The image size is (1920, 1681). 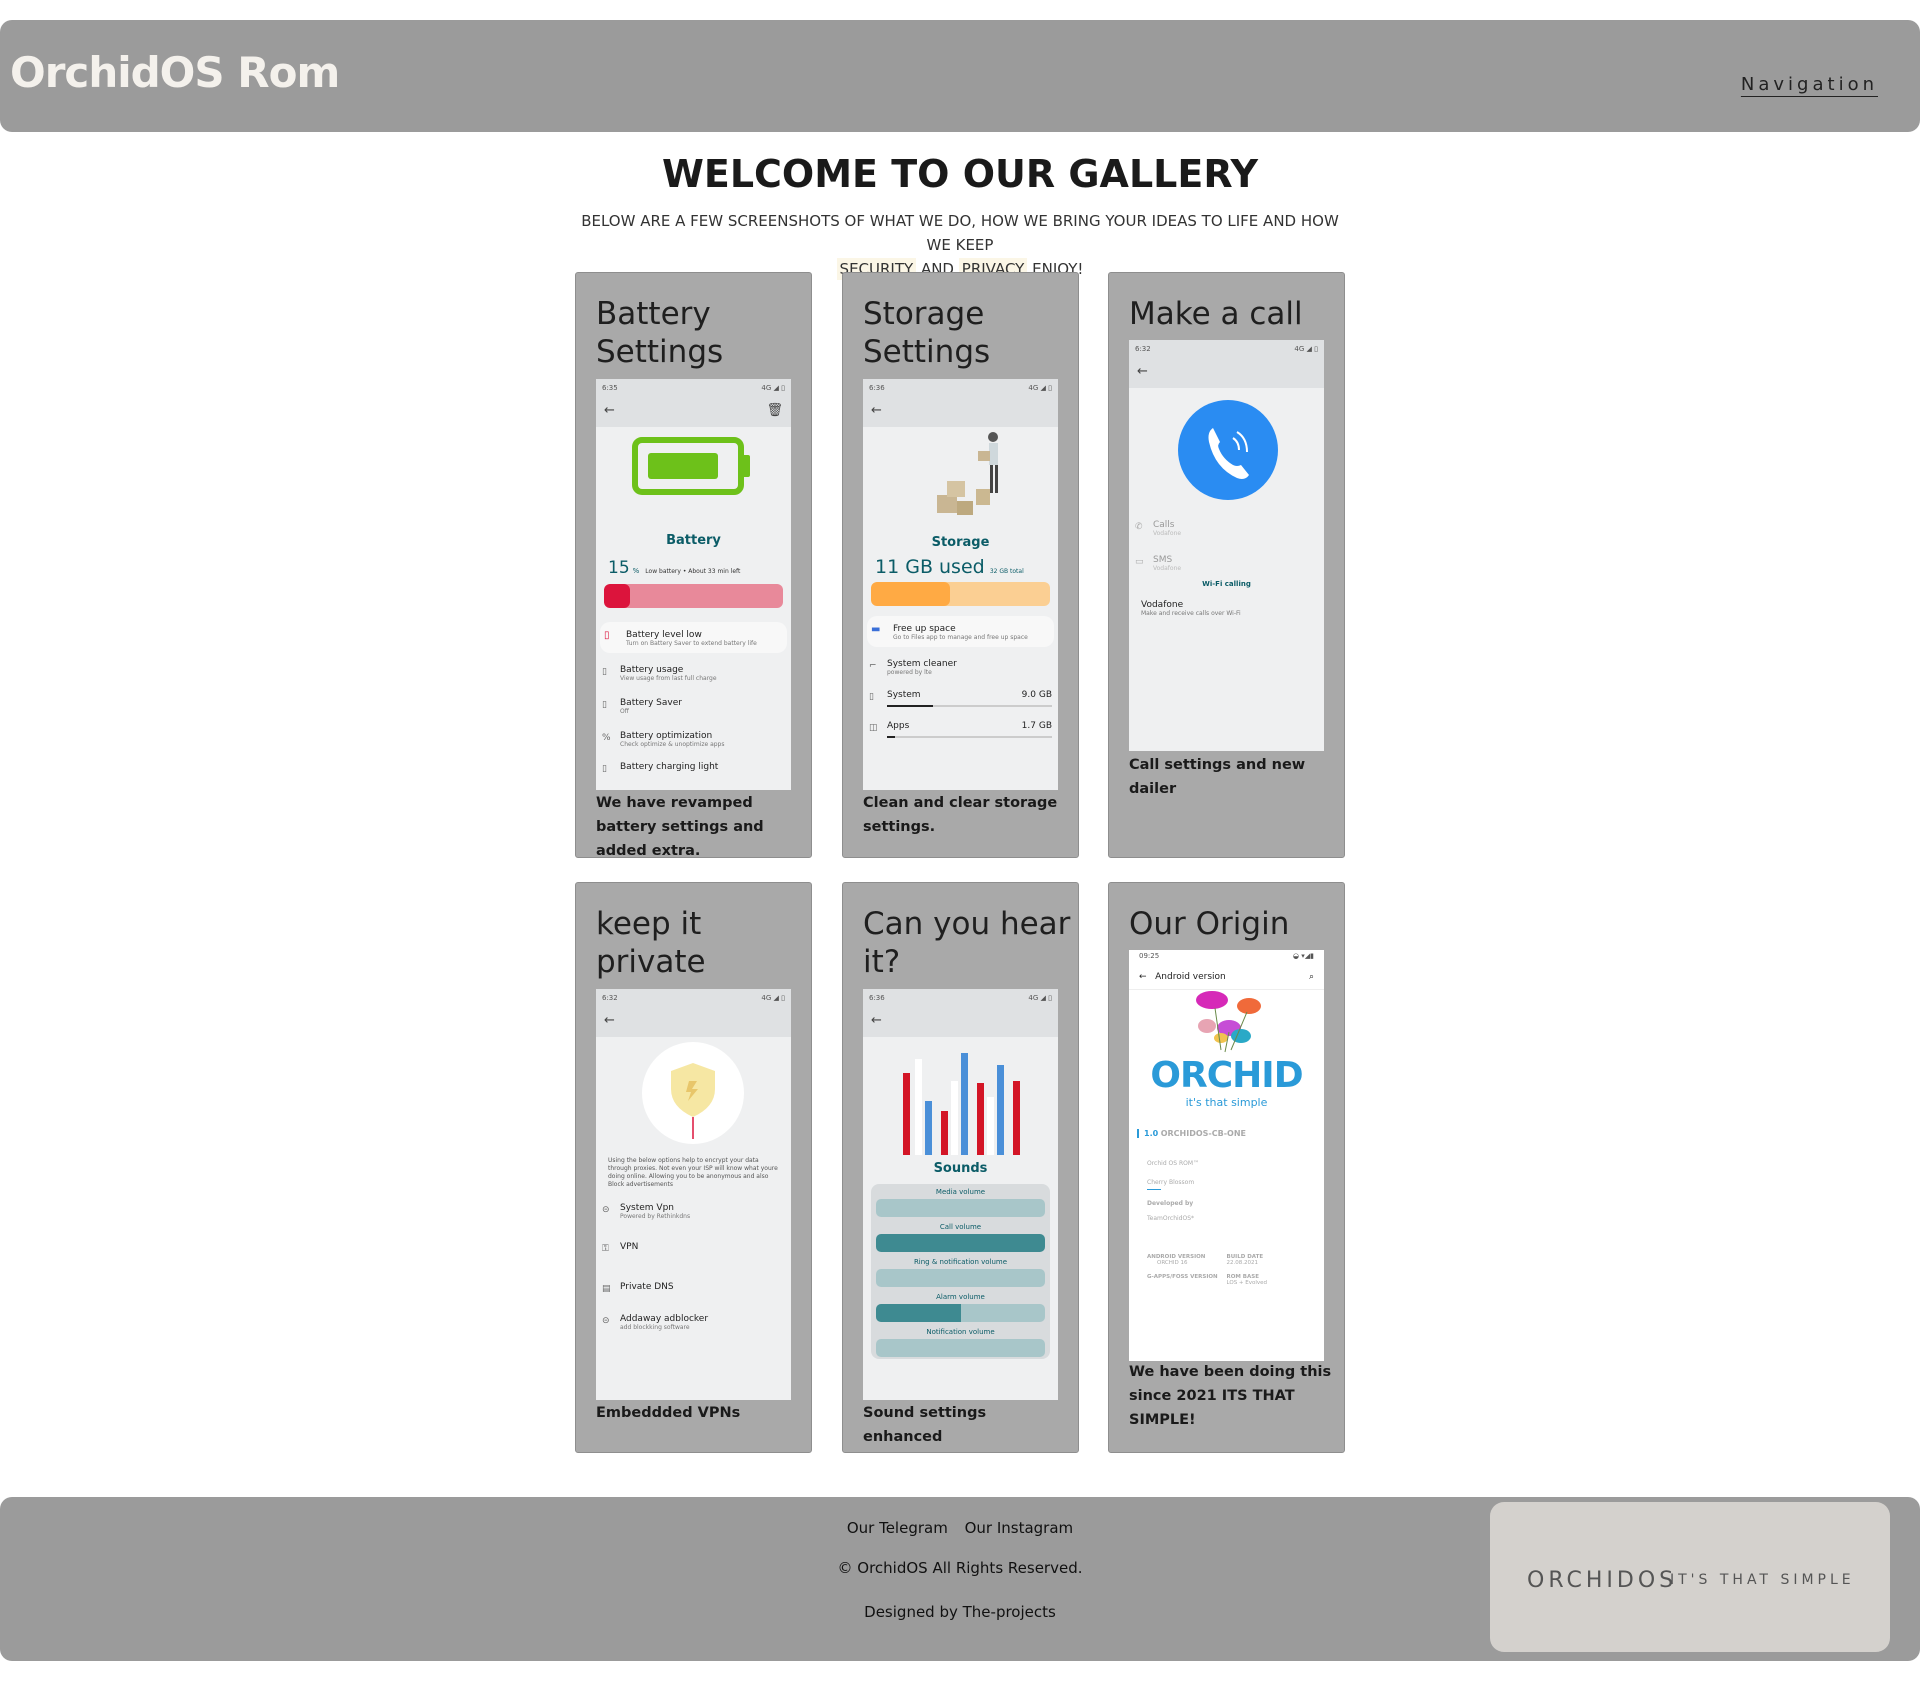 I want to click on private-dns-row: ▤ Private DNS, so click(x=693, y=1288).